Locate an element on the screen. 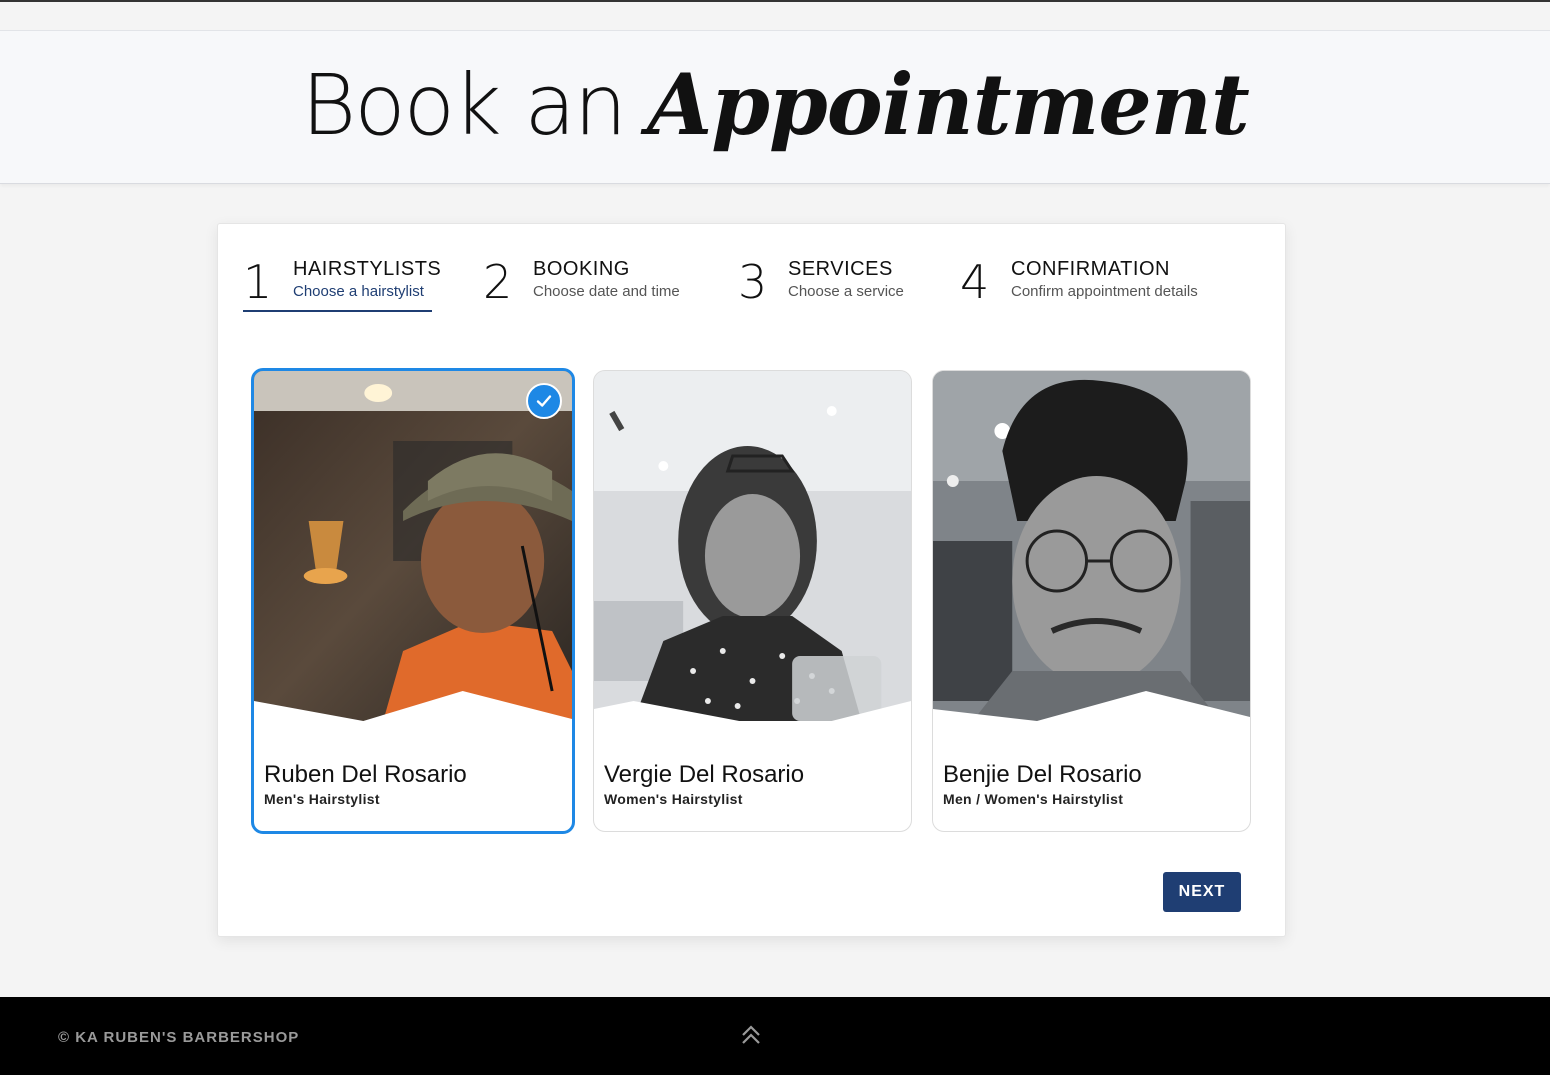  page-footer: © KA RUBEN'S BARBERSHOP is located at coordinates (775, 1036).